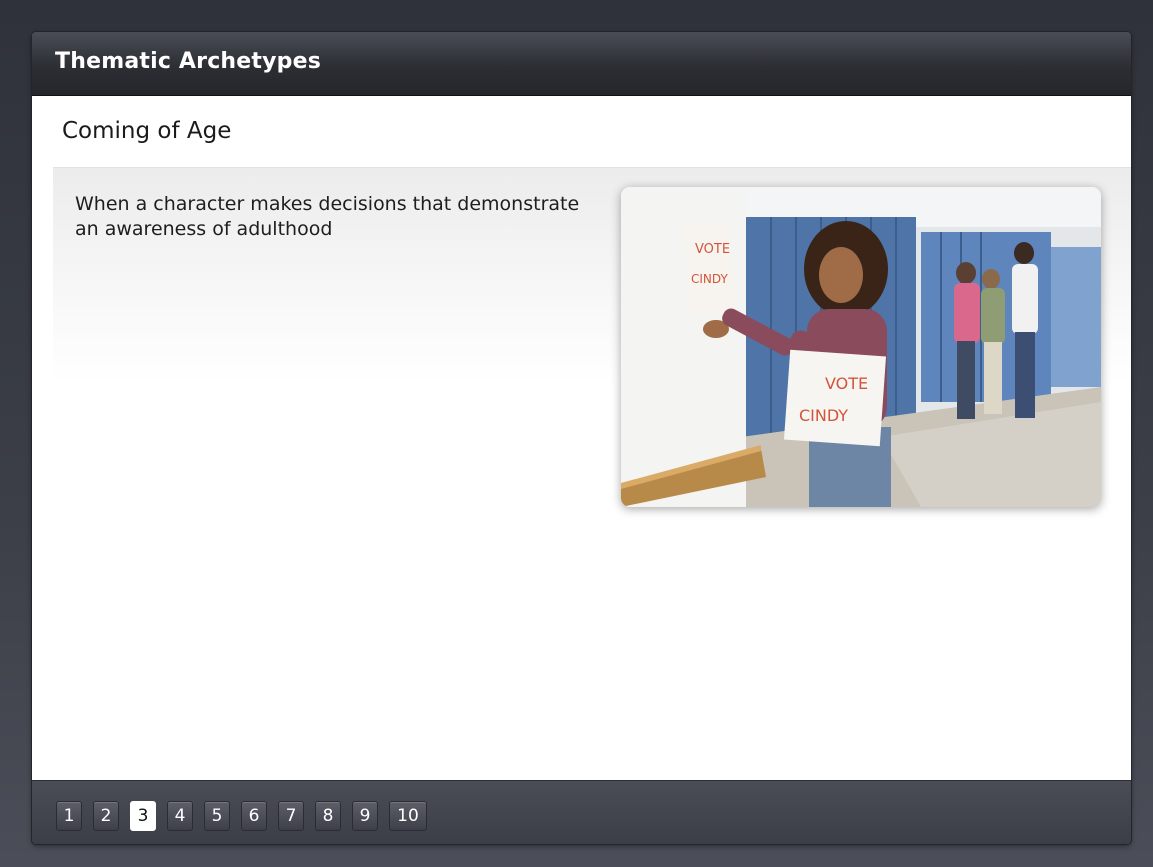 The image size is (1153, 867). I want to click on sign-text-cindy: CINDY, so click(823, 415).